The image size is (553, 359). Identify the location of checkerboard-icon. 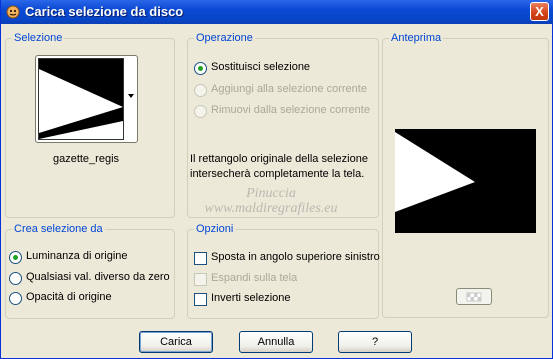
(474, 297).